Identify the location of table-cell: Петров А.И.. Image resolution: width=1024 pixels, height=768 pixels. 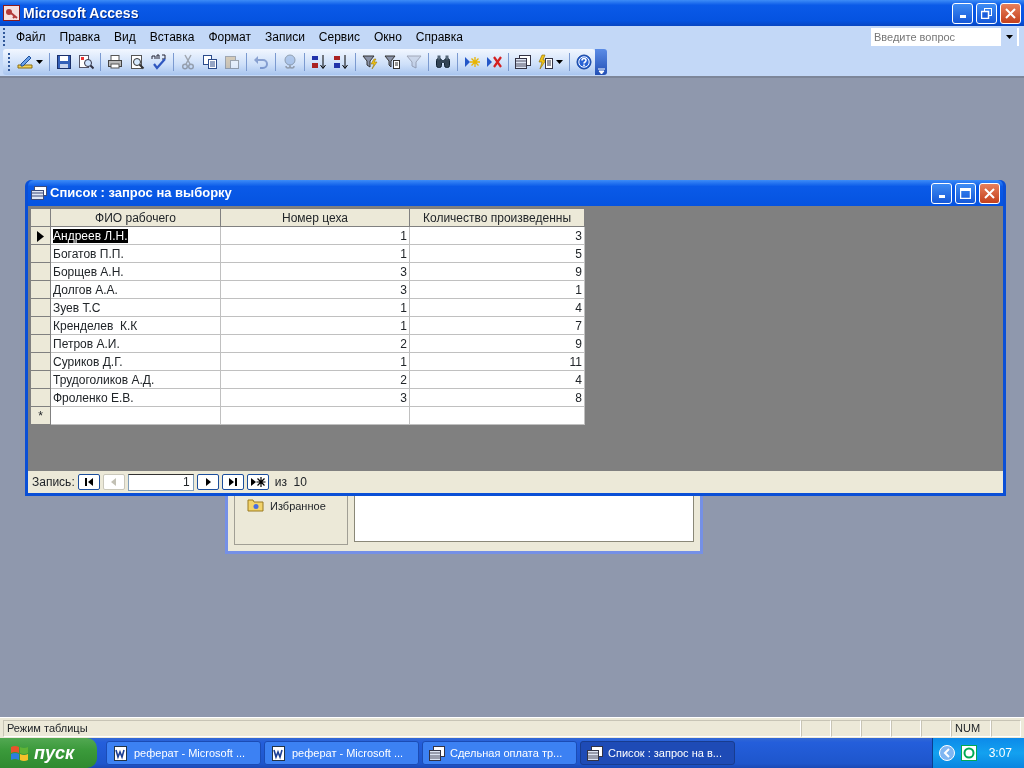
(135, 343).